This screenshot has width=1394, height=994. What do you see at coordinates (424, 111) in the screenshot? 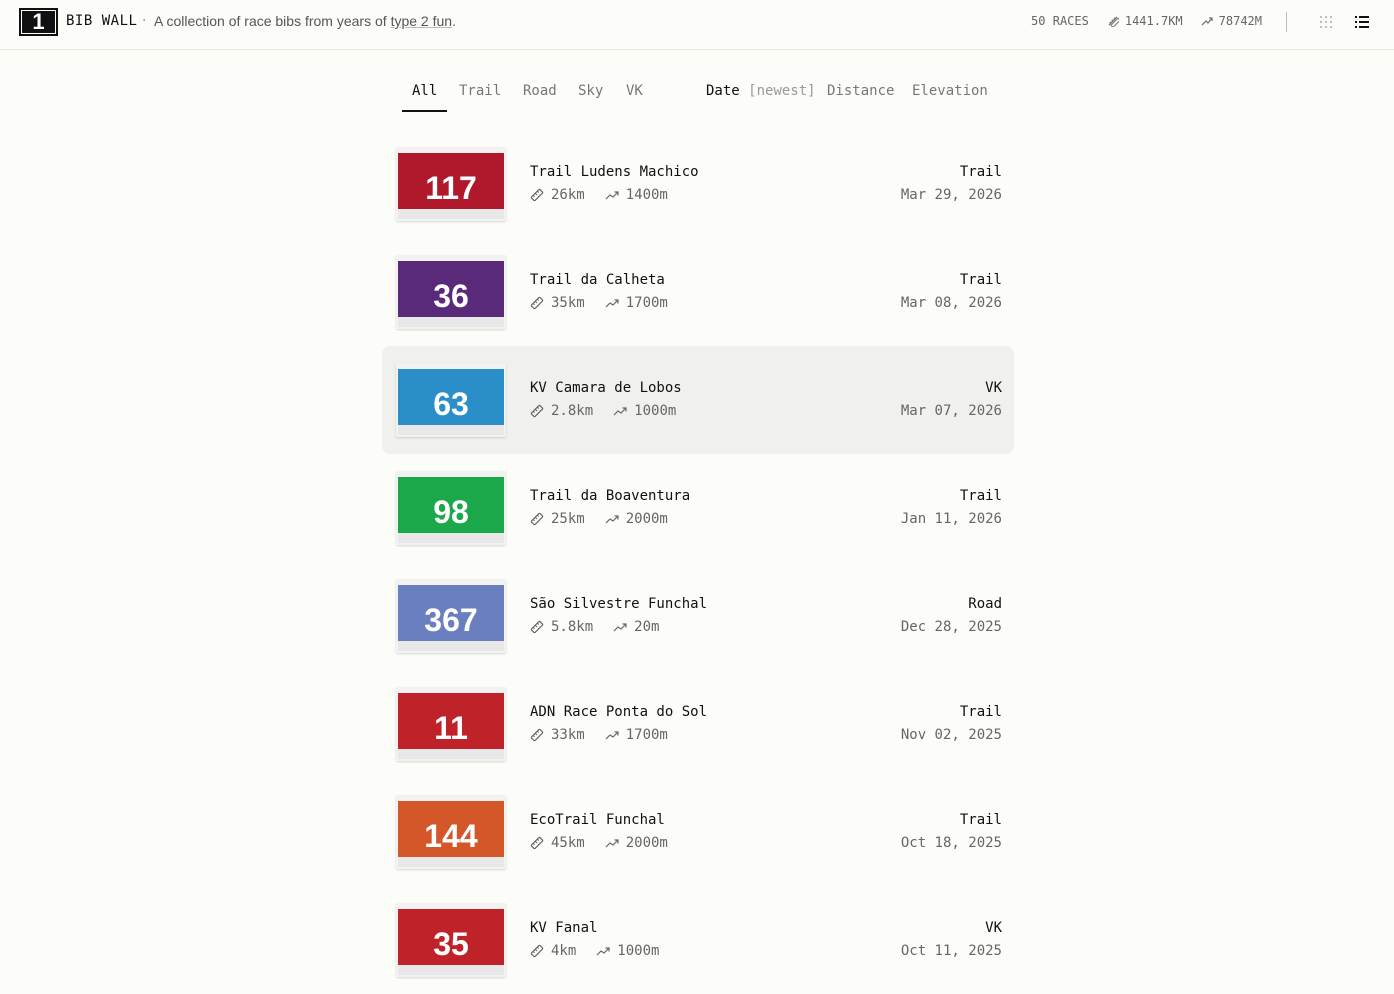
I see `active-tab-underline` at bounding box center [424, 111].